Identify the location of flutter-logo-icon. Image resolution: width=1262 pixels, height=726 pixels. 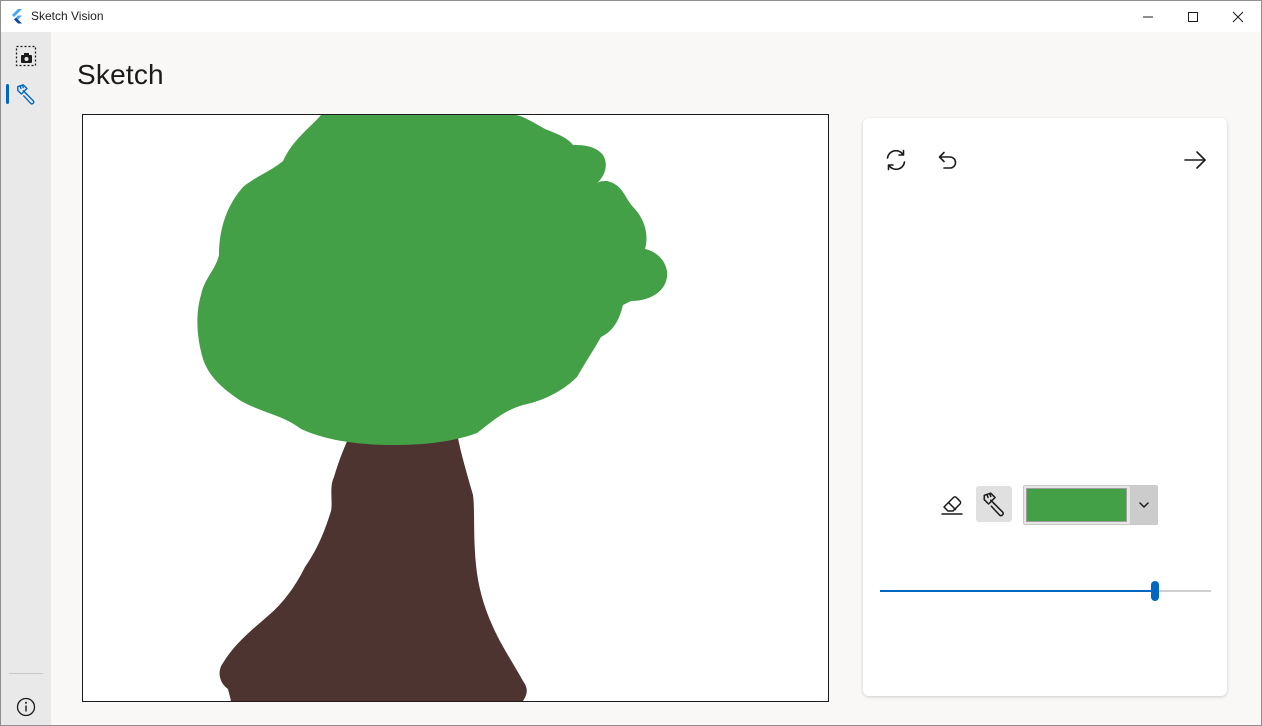
(17, 16).